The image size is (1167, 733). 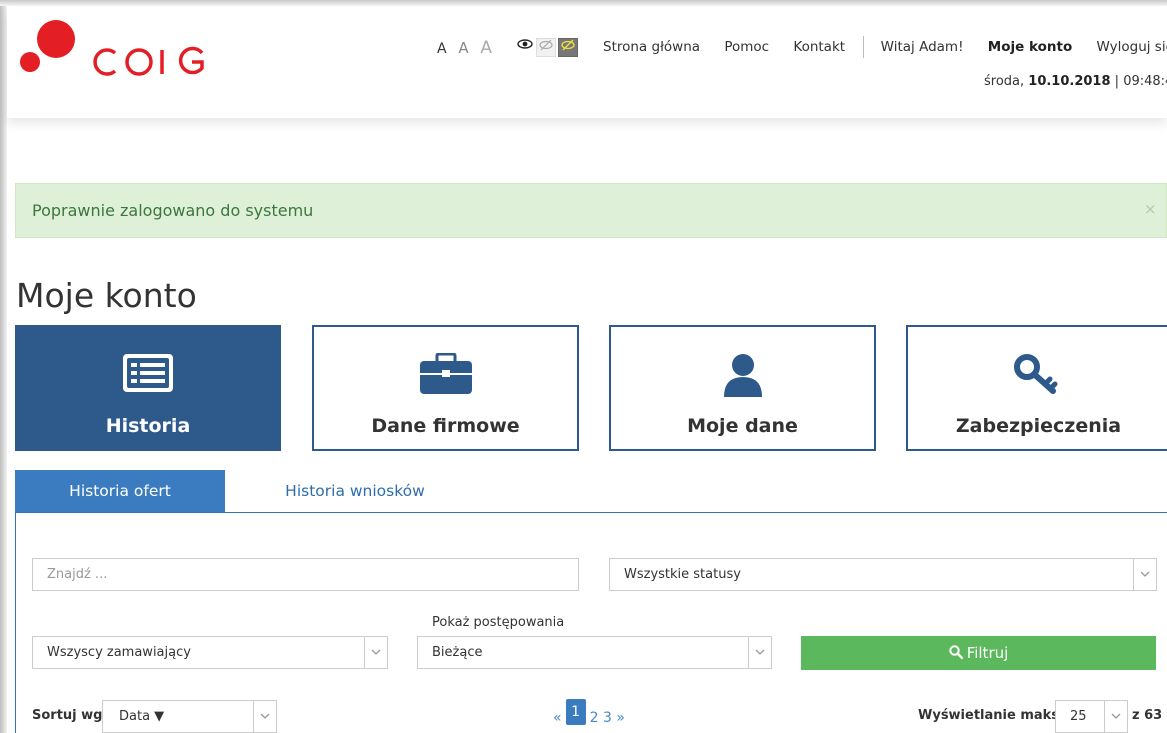 I want to click on pagination: «1 2 3 », so click(x=589, y=715).